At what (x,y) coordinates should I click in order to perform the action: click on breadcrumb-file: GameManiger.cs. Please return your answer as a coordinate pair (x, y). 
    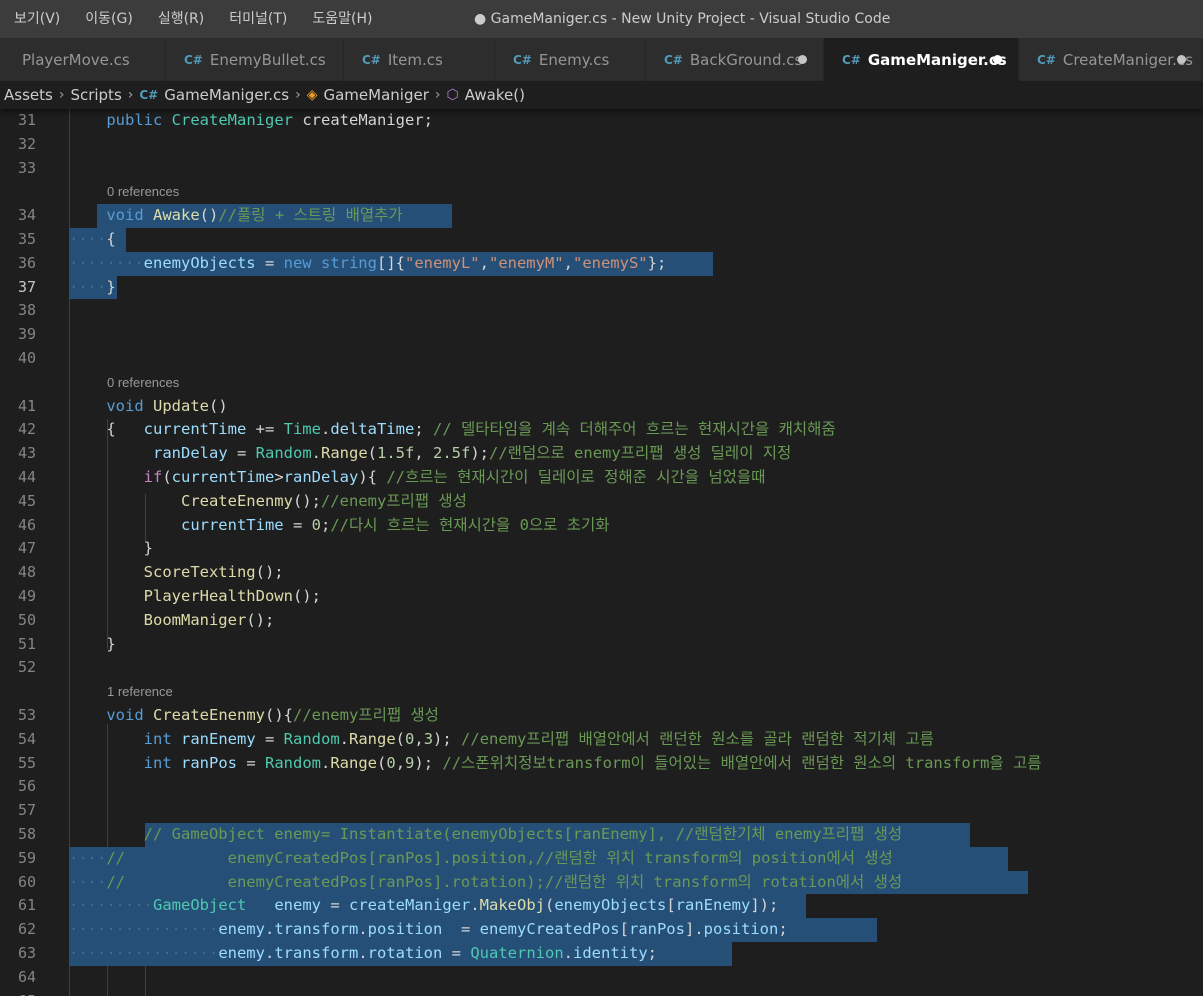
    Looking at the image, I should click on (226, 95).